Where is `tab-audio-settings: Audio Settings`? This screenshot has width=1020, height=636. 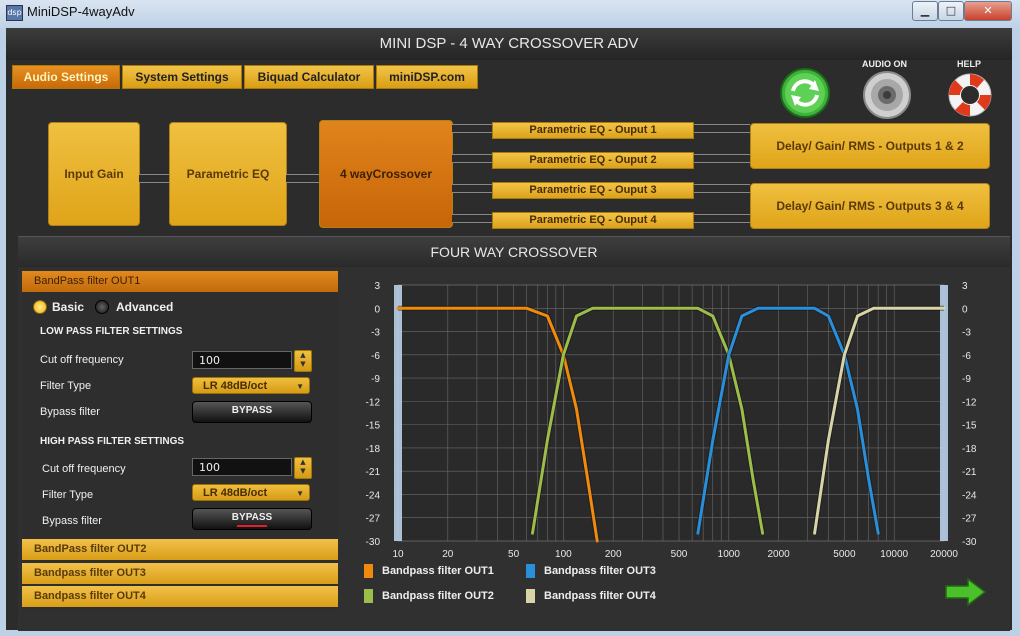 tab-audio-settings: Audio Settings is located at coordinates (66, 77).